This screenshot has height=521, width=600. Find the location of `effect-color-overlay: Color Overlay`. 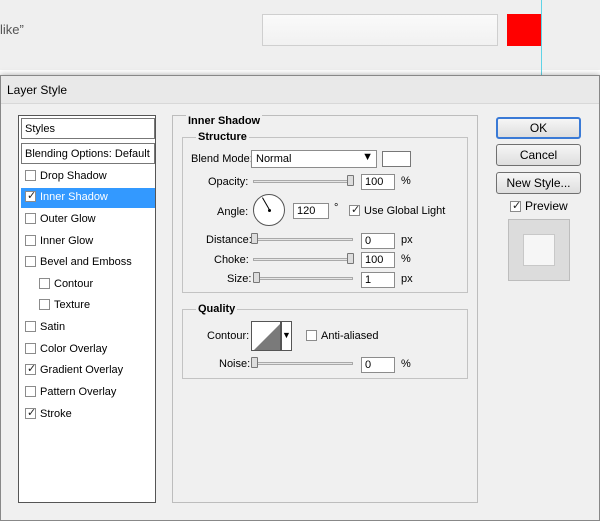

effect-color-overlay: Color Overlay is located at coordinates (88, 350).